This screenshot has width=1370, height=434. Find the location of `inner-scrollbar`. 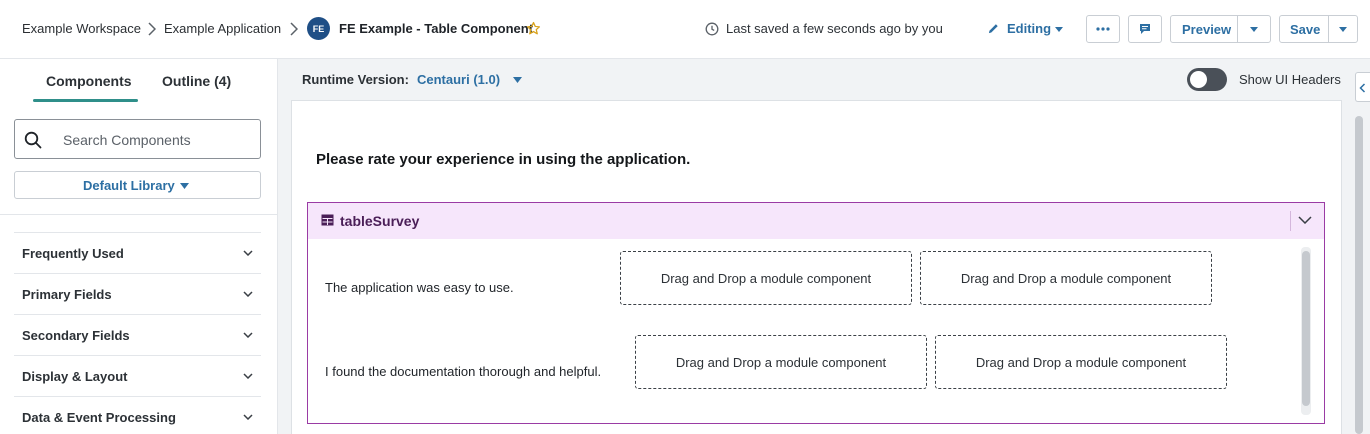

inner-scrollbar is located at coordinates (1306, 331).